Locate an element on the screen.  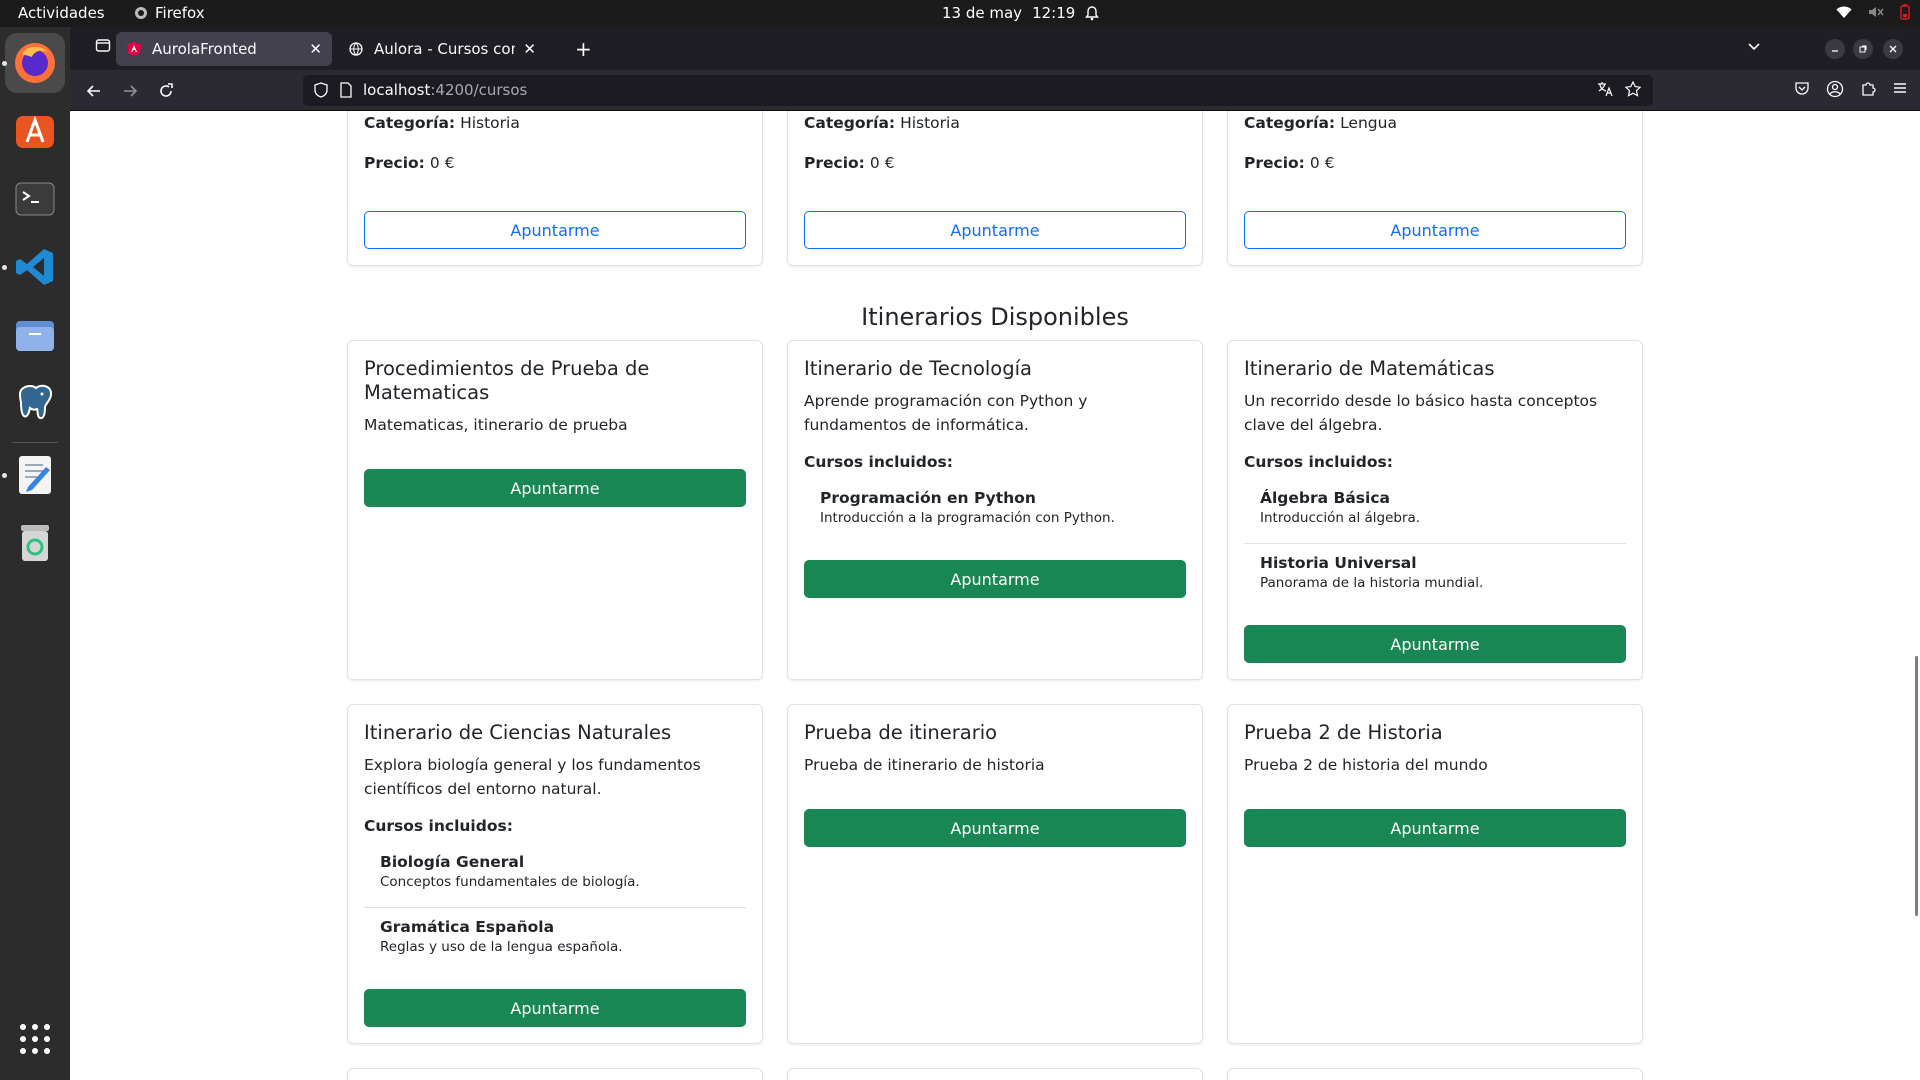
system-top-bar: Actividades Firefox 13 de may 12:19 is located at coordinates (960, 13).